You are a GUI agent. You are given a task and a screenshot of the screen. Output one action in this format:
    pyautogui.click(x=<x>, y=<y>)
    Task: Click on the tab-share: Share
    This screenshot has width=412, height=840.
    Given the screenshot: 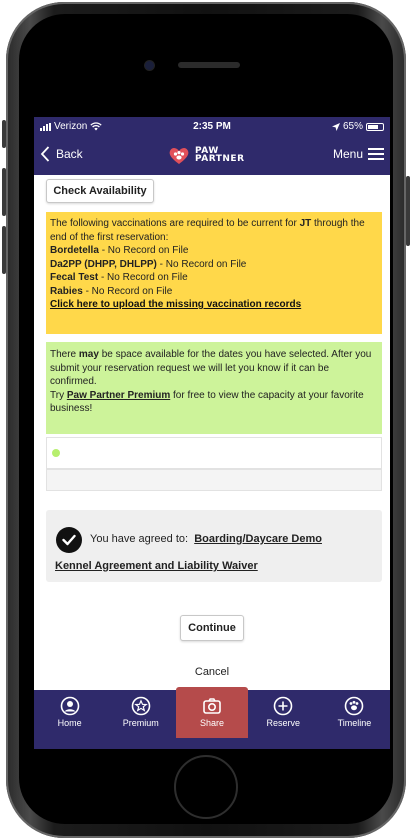 What is the action you would take?
    pyautogui.click(x=212, y=712)
    